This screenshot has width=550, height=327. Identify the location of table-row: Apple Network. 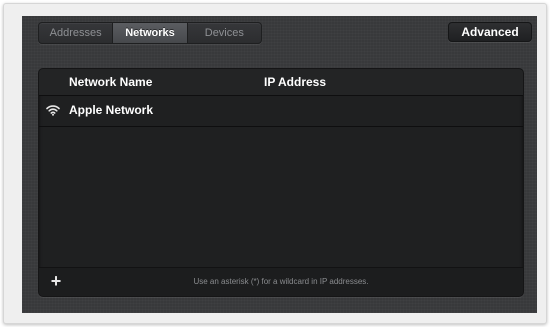
(281, 111).